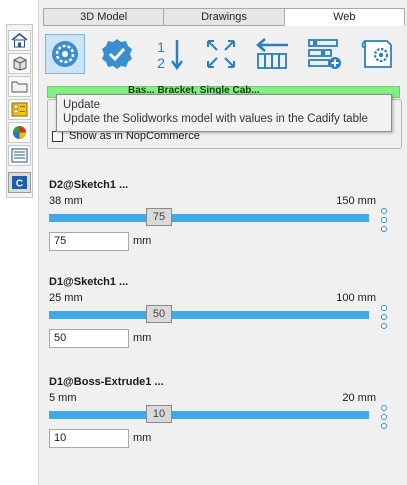 The height and width of the screenshot is (485, 407). What do you see at coordinates (66, 298) in the screenshot?
I see `dimension-min: 25 mm` at bounding box center [66, 298].